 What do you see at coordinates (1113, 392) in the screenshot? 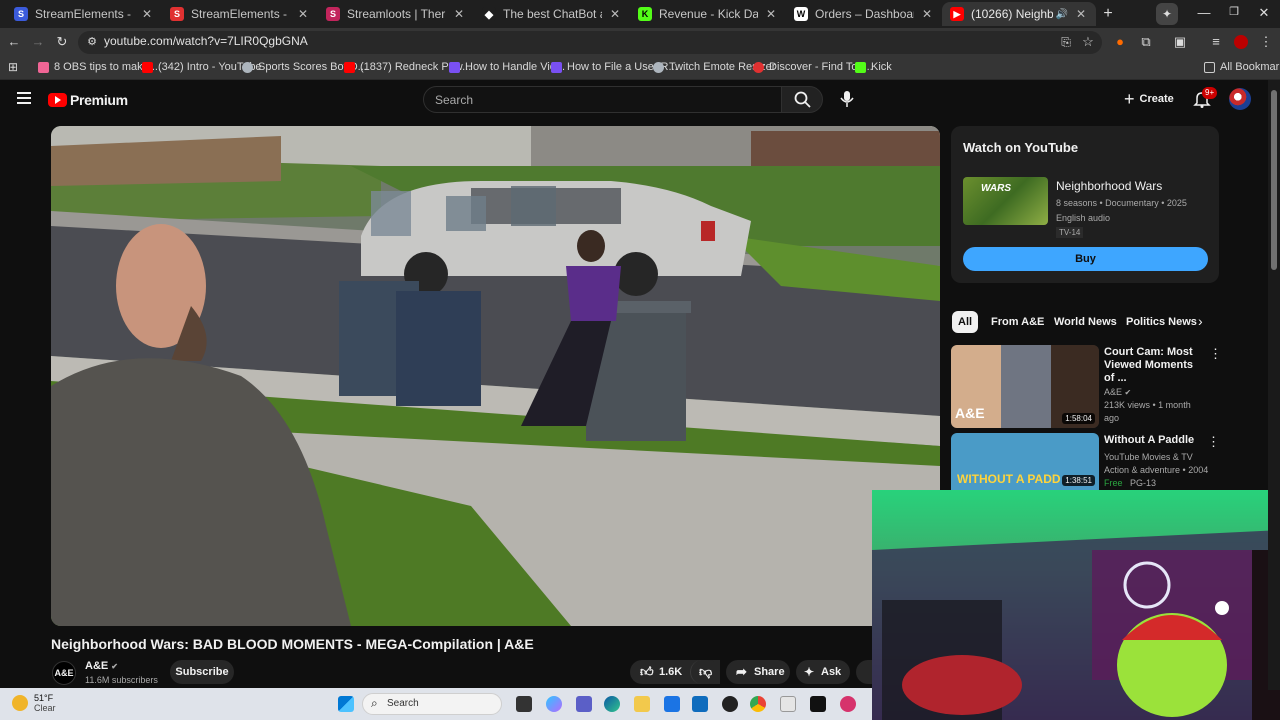
I see `rec-channel-name: A&E` at bounding box center [1113, 392].